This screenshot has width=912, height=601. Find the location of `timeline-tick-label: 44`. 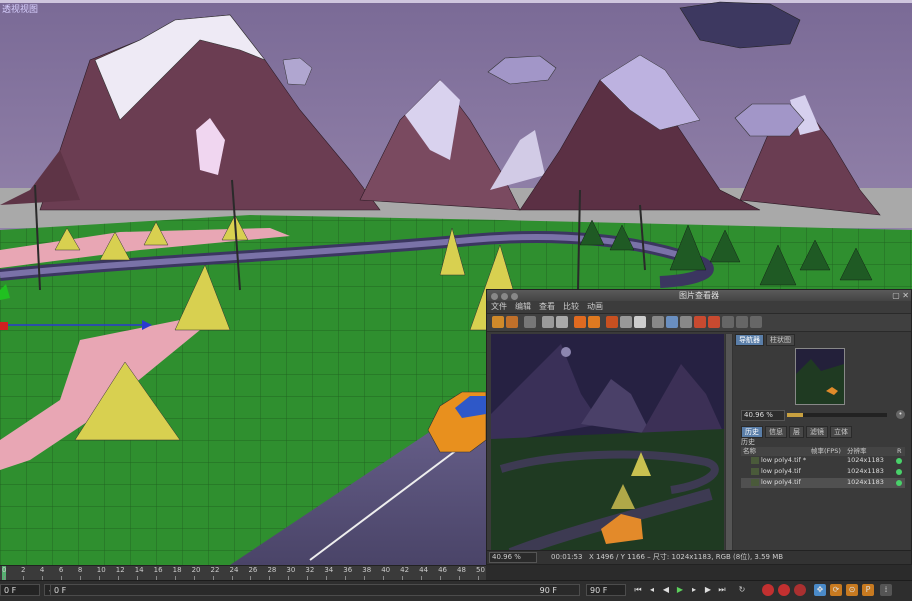

timeline-tick-label: 44 is located at coordinates (424, 570).